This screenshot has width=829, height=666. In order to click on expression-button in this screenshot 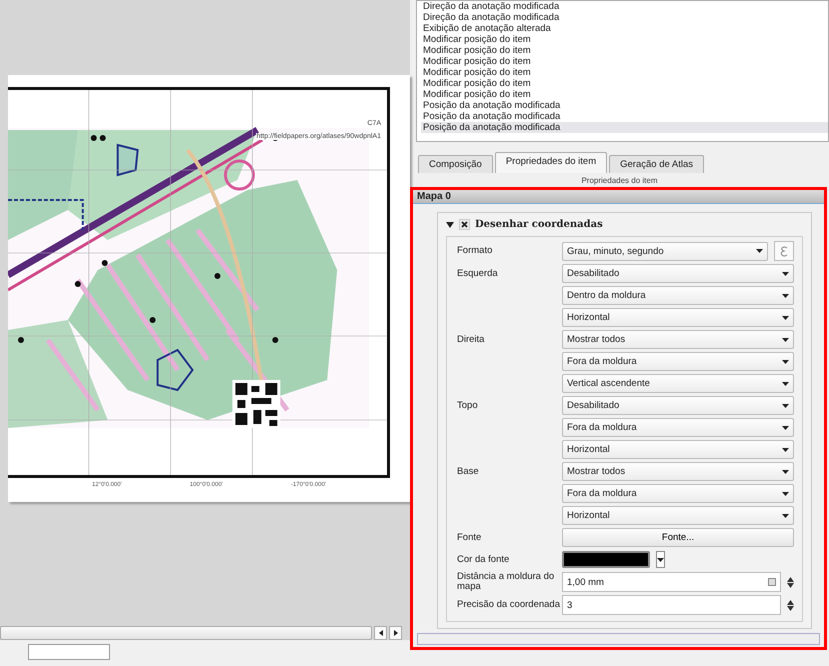, I will do `click(784, 251)`.